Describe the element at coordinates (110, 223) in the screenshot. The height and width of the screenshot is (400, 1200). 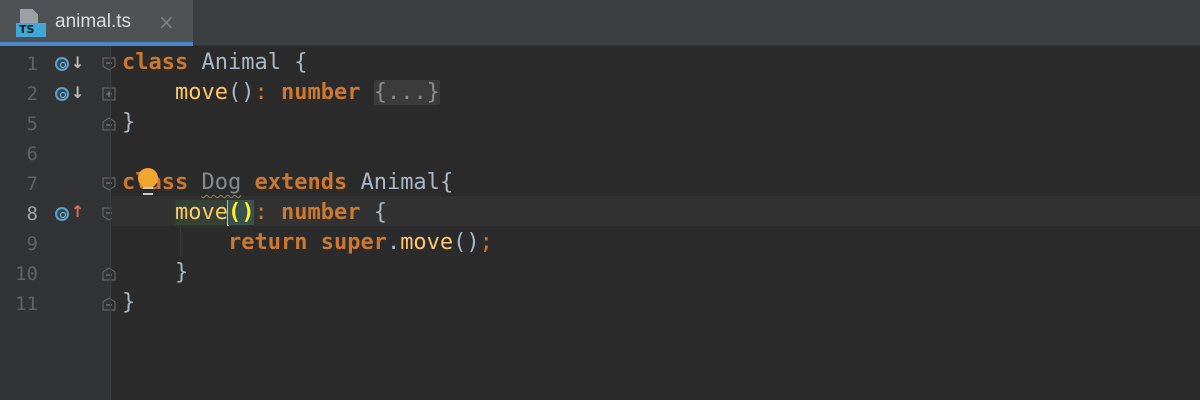
I see `gutter-divider` at that location.